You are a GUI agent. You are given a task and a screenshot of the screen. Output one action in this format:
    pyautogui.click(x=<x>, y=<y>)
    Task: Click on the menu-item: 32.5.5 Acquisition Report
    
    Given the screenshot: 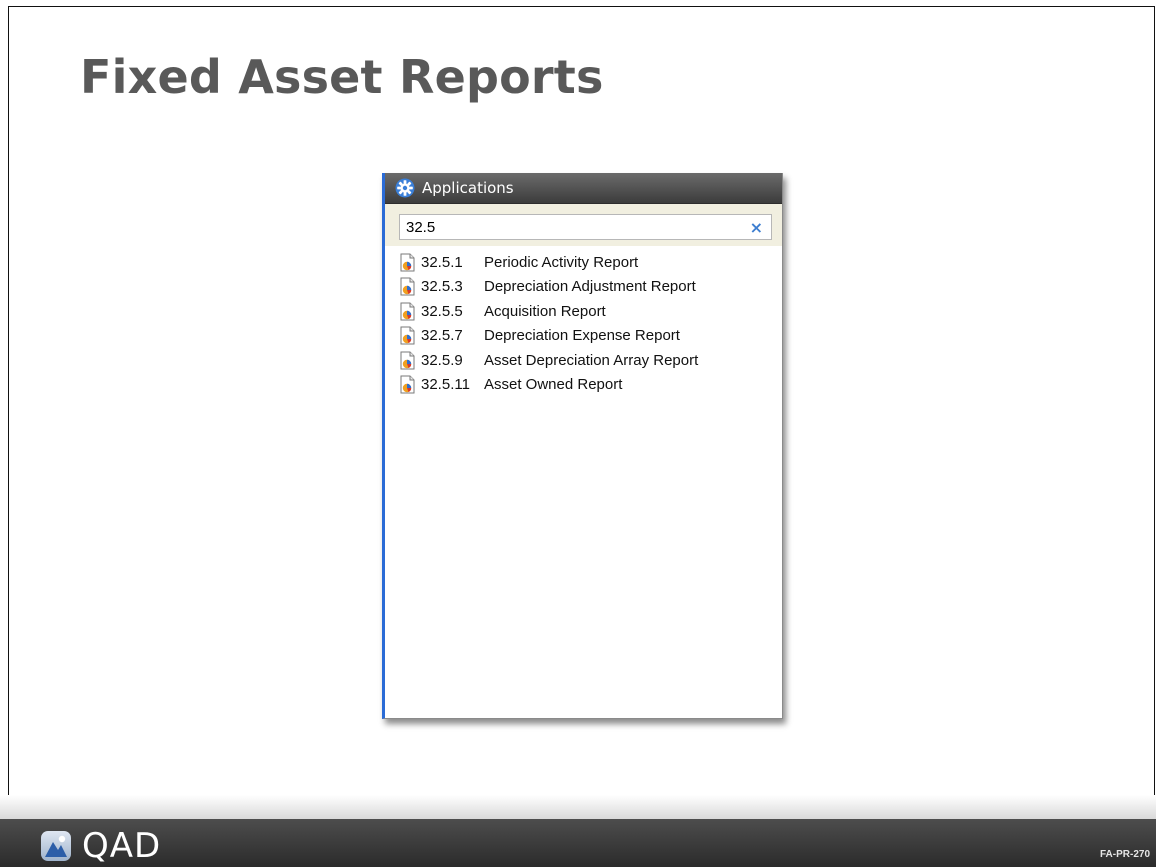 What is the action you would take?
    pyautogui.click(x=583, y=311)
    